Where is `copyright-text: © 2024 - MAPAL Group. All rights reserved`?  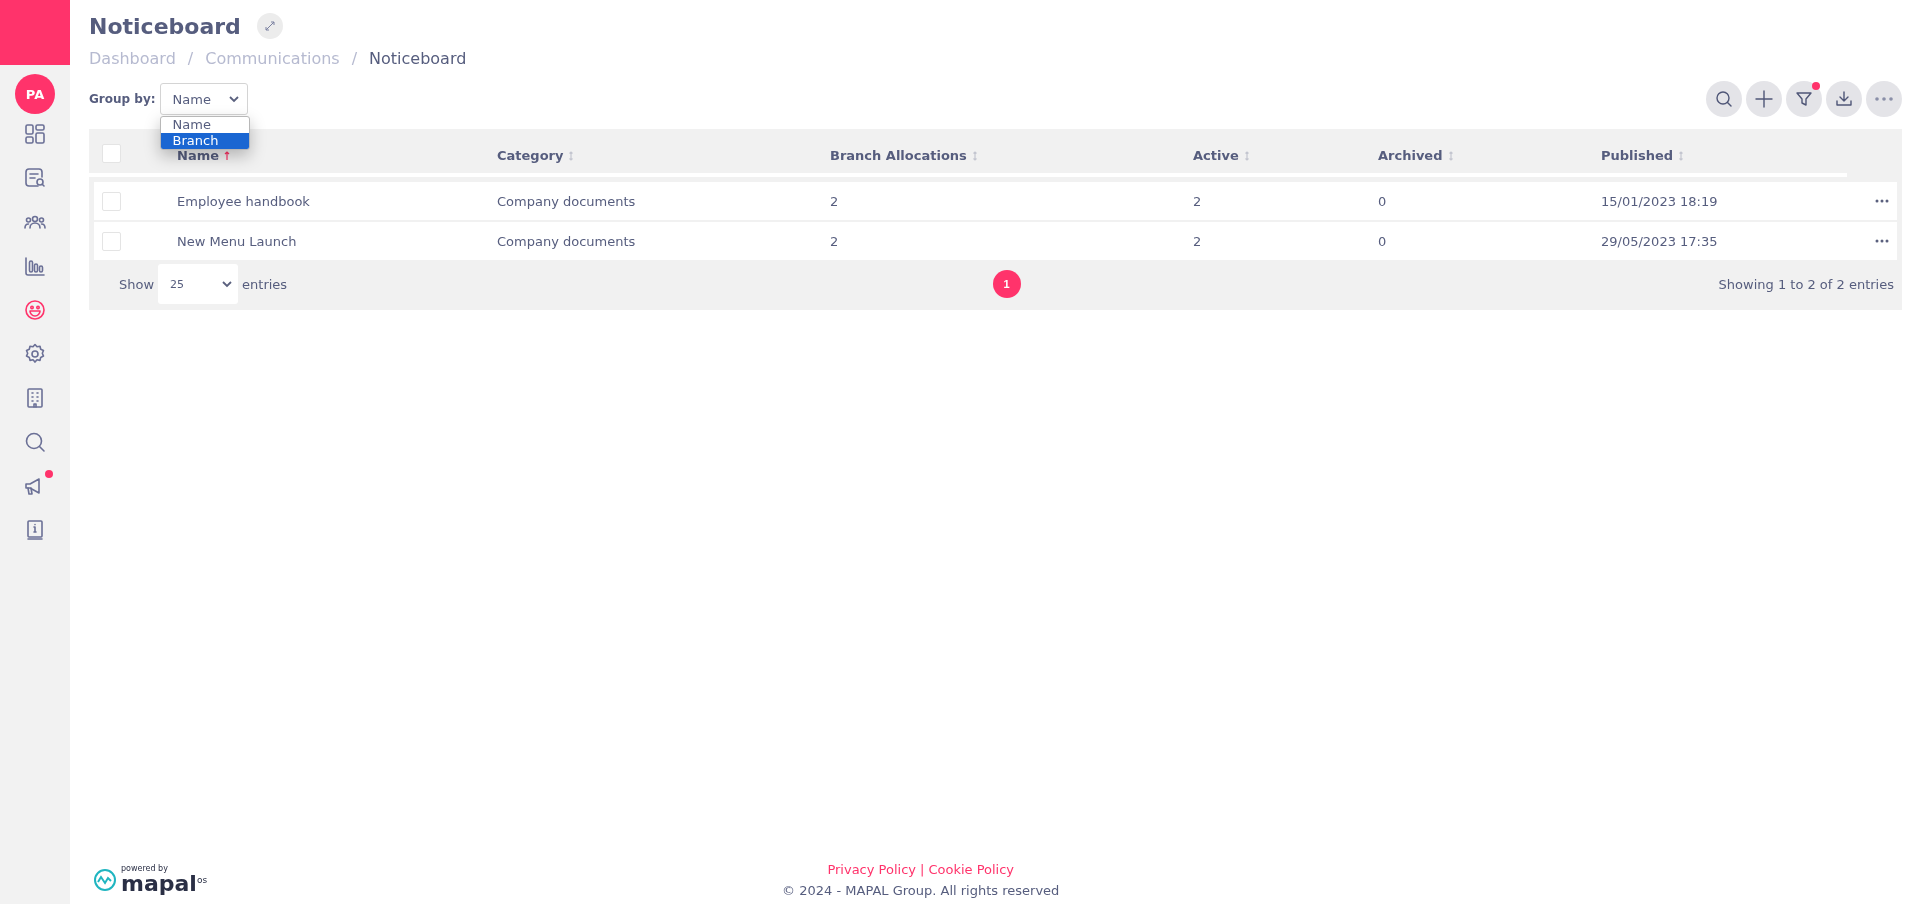 copyright-text: © 2024 - MAPAL Group. All rights reserved is located at coordinates (921, 890).